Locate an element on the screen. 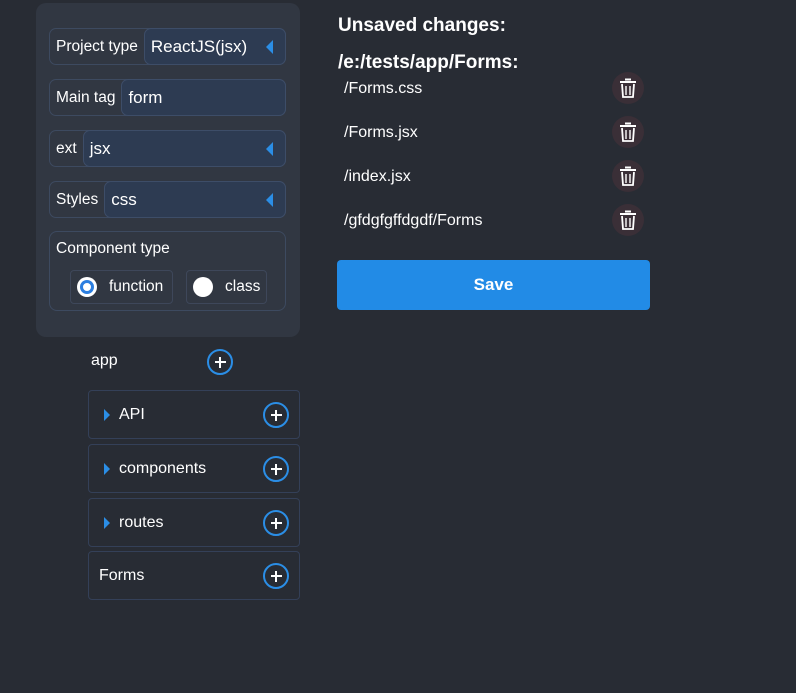 The image size is (796, 693). changed-file-name: /Forms.css is located at coordinates (383, 88).